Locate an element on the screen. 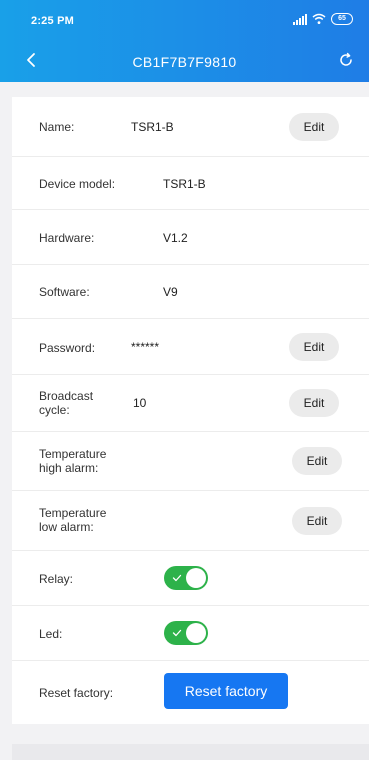 This screenshot has height=760, width=369. name-value: TSR1-B is located at coordinates (152, 127).